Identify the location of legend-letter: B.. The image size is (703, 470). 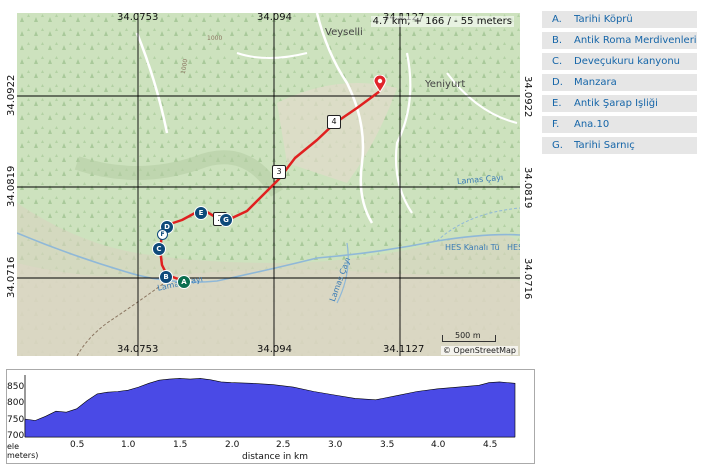
(557, 40).